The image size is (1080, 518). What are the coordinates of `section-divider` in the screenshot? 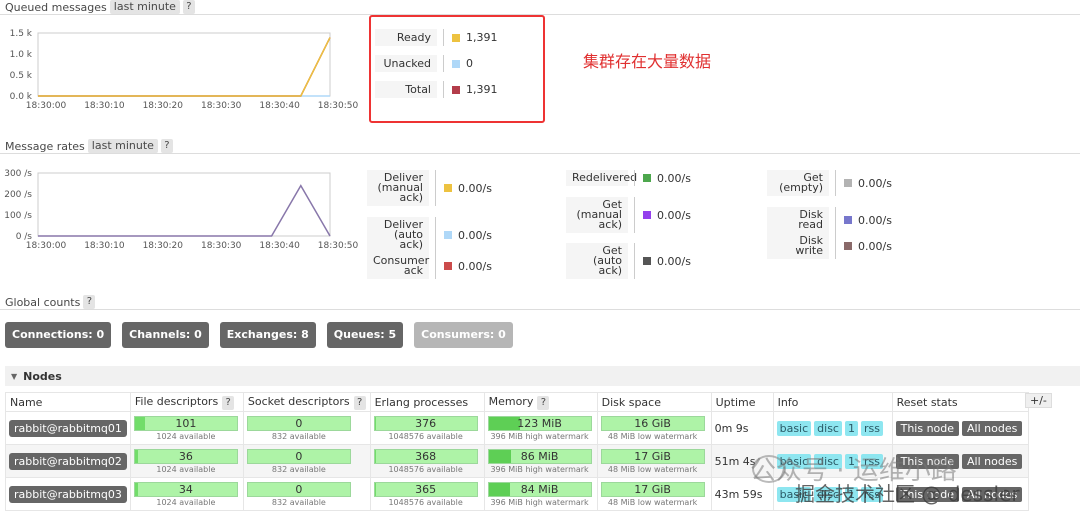 It's located at (540, 153).